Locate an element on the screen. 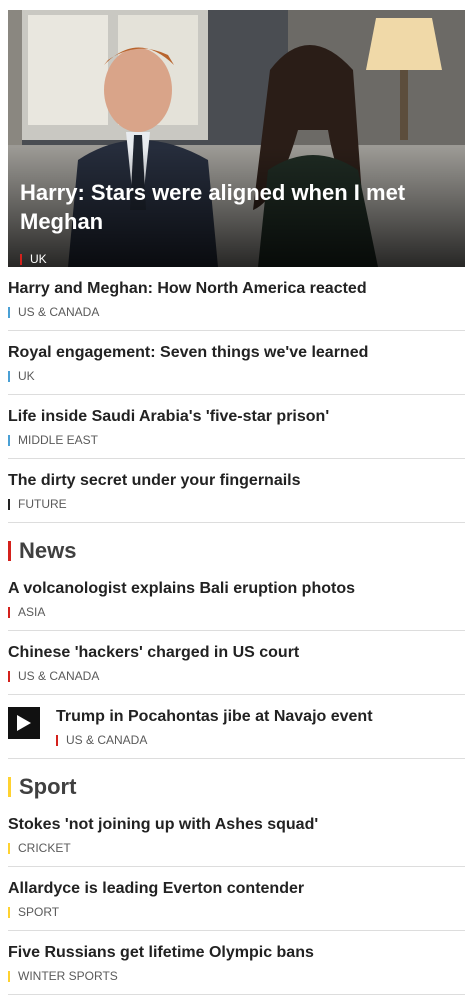 The image size is (472, 1006). hero-tag: UK is located at coordinates (33, 259).